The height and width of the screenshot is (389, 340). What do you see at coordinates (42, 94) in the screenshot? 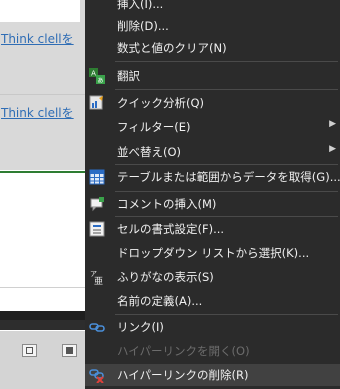
I see `row-divider` at bounding box center [42, 94].